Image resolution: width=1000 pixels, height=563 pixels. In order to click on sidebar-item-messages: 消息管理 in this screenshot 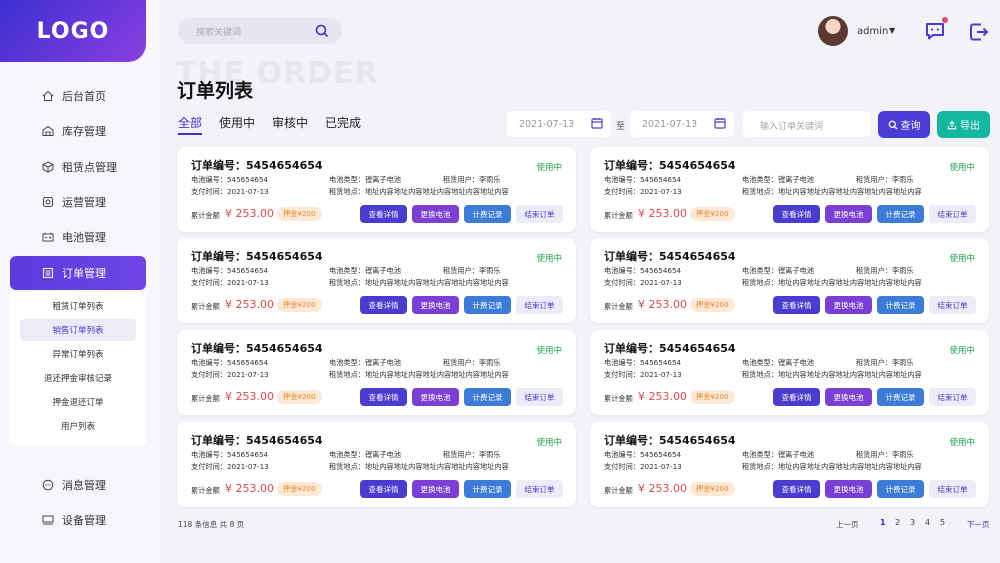, I will do `click(78, 485)`.